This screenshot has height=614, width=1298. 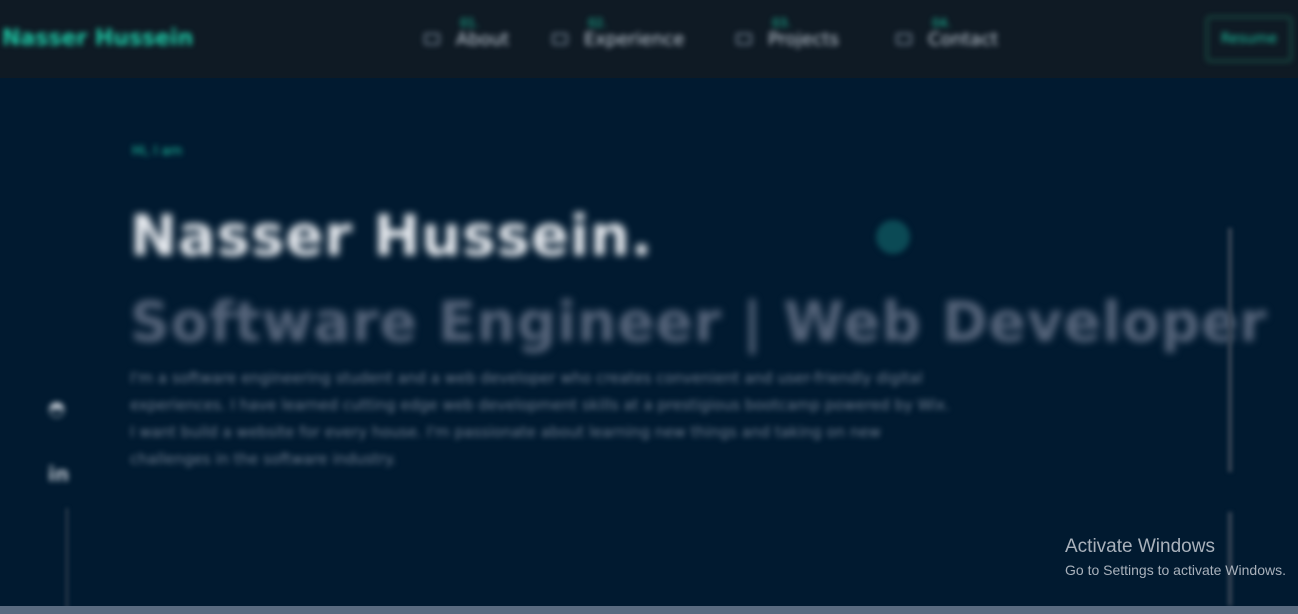 I want to click on github-icon: ◓, so click(x=65, y=408).